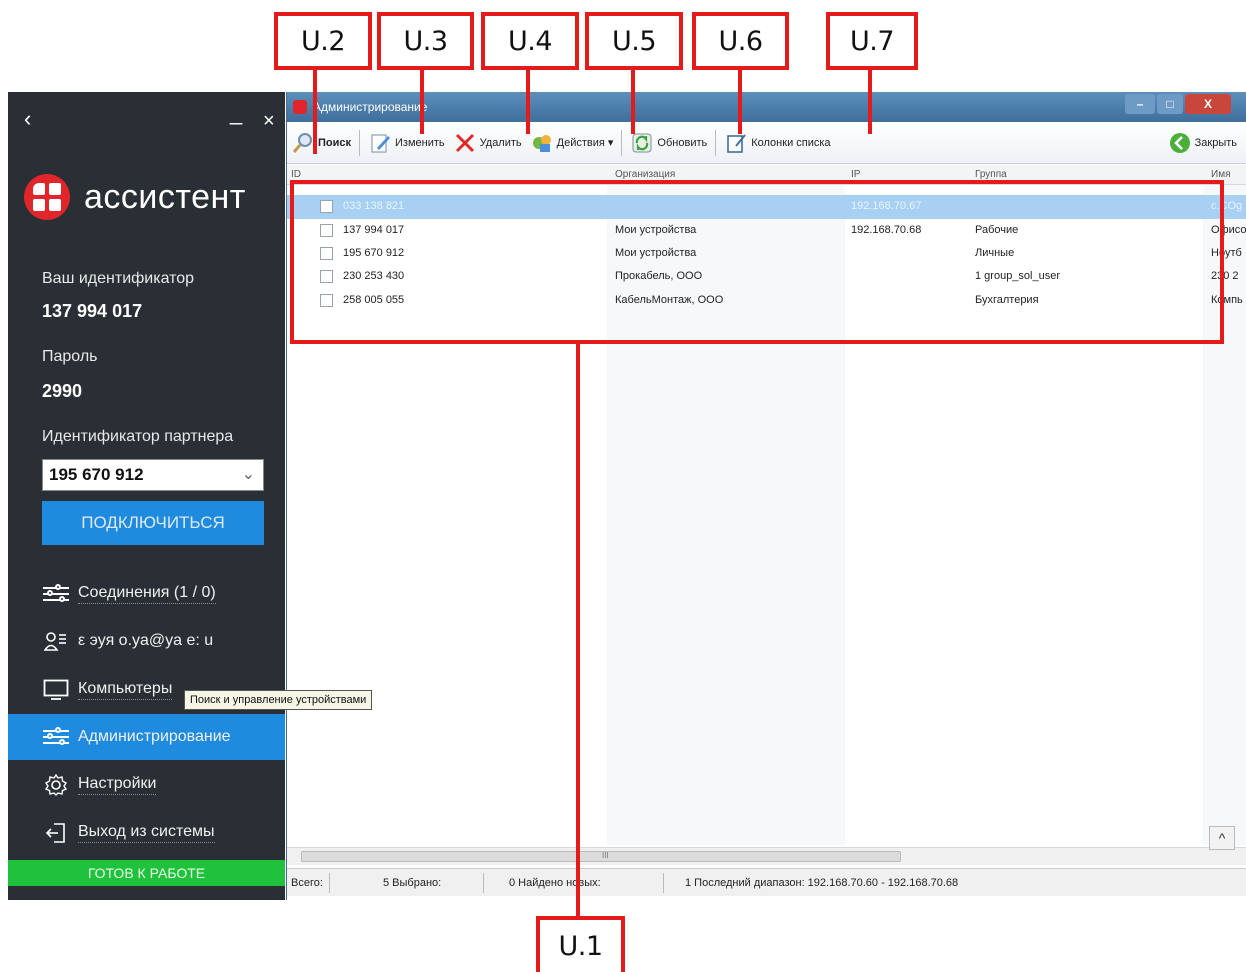 The width and height of the screenshot is (1246, 972). What do you see at coordinates (572, 143) in the screenshot?
I see `actions-button: Действия ▾` at bounding box center [572, 143].